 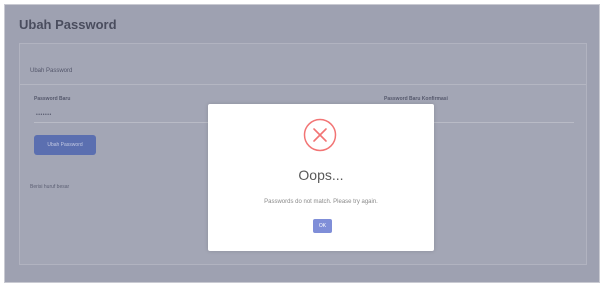 What do you see at coordinates (50, 187) in the screenshot?
I see `password-hint: Berisi huruf besar` at bounding box center [50, 187].